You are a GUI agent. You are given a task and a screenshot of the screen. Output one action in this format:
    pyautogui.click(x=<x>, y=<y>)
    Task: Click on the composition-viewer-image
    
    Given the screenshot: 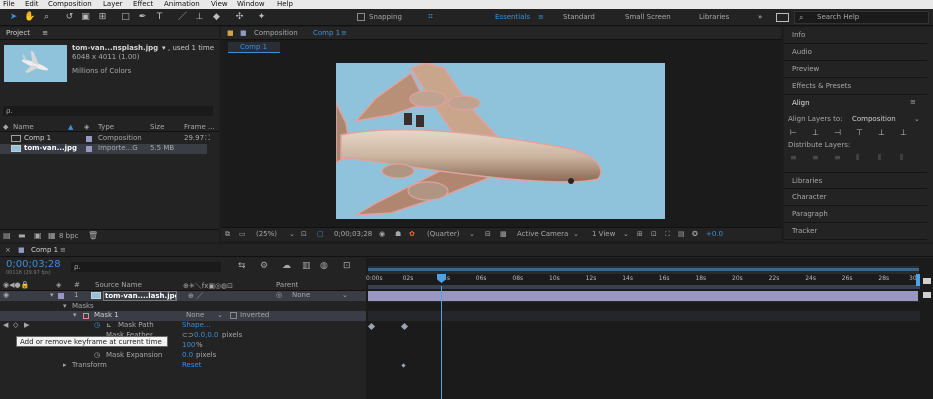 What is the action you would take?
    pyautogui.click(x=500, y=141)
    